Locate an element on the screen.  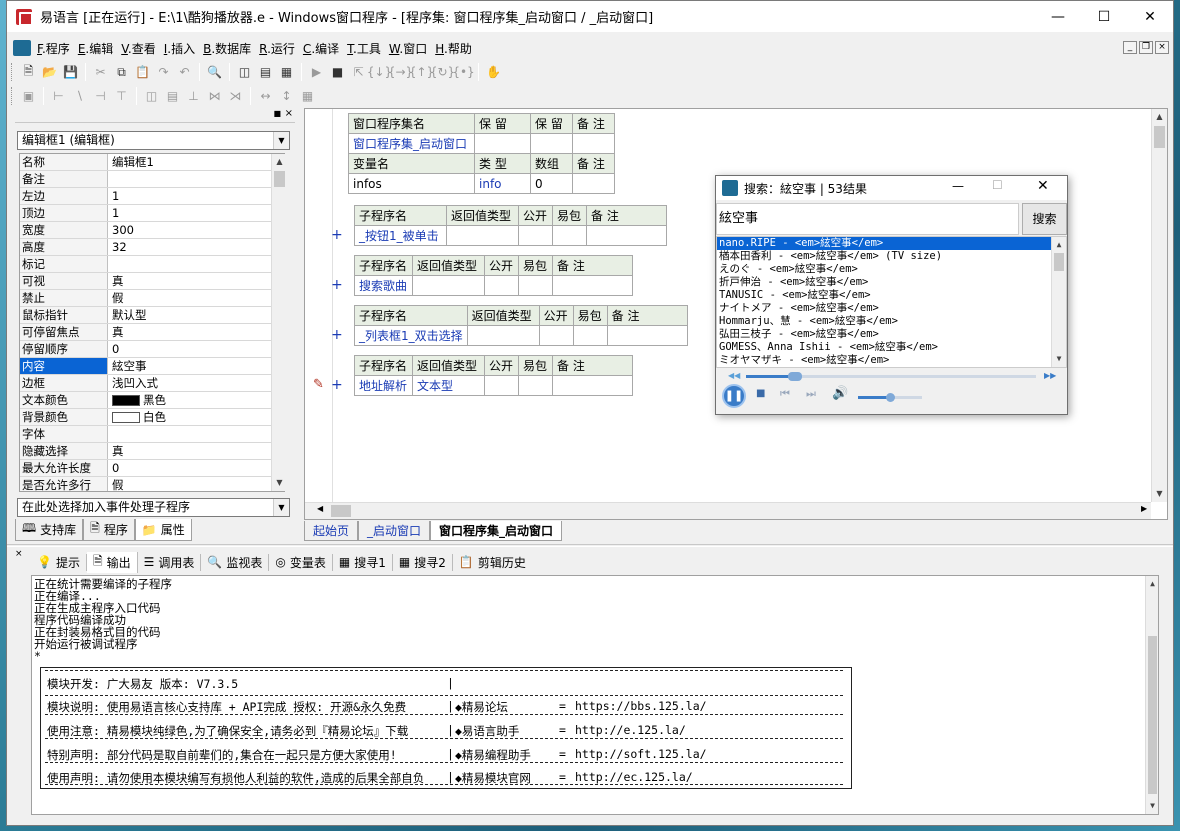
property-row: 背景颜色 白色 is located at coordinates (152, 417).